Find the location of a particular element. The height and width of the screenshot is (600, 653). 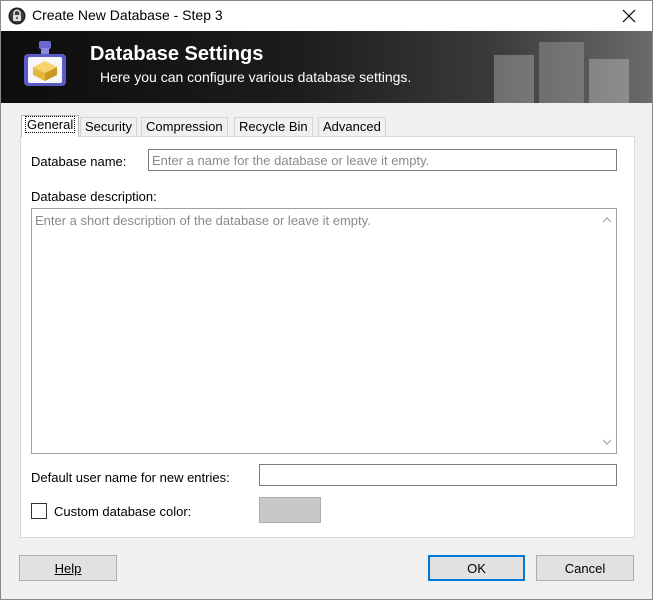

help-button: Help is located at coordinates (68, 568).